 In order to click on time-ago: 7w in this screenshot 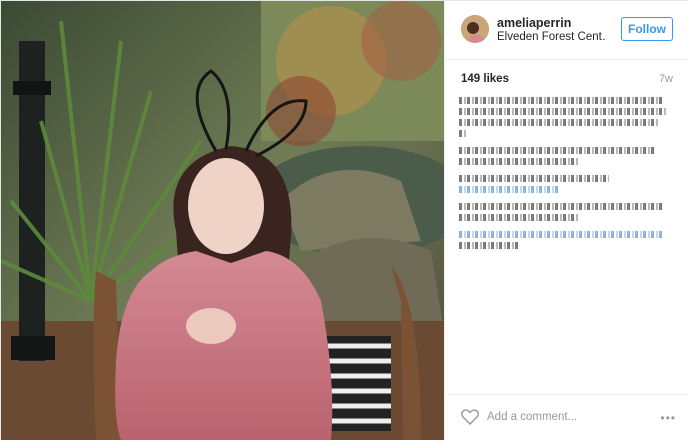, I will do `click(666, 79)`.